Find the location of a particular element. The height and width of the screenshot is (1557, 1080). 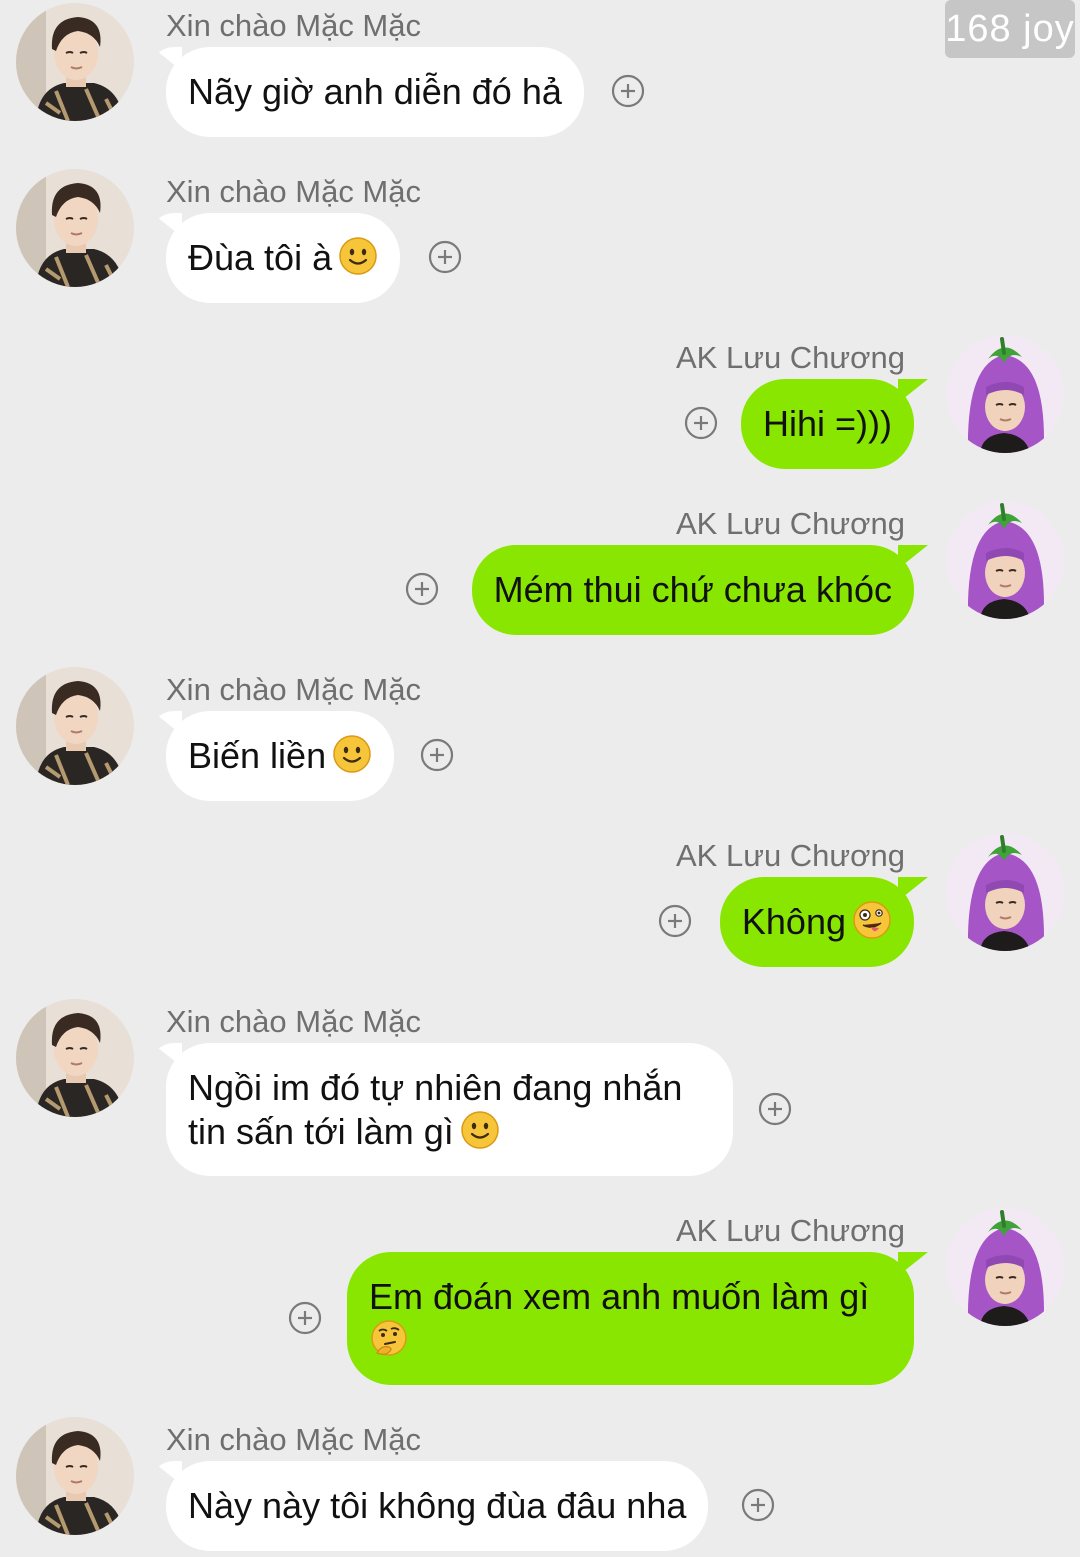

thinking-face-emoji-icon is located at coordinates (389, 1339).